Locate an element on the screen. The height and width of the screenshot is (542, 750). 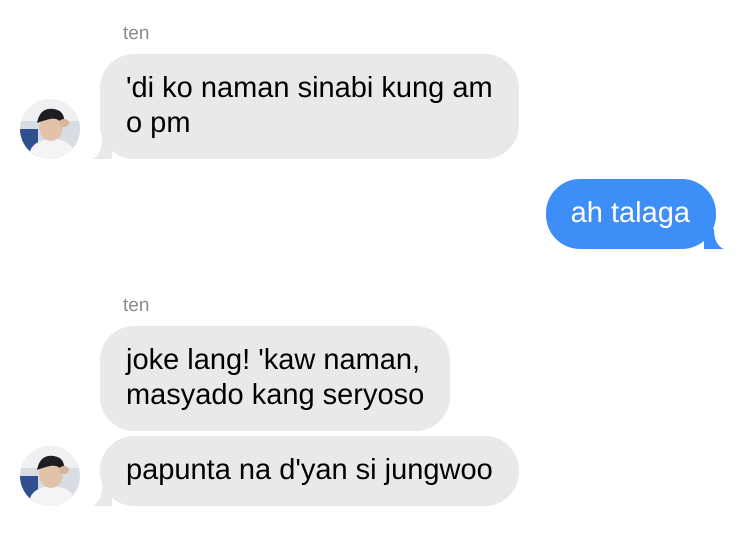
message-bubble: joke lang! 'kaw naman, masyado kang seryoso is located at coordinates (275, 378).